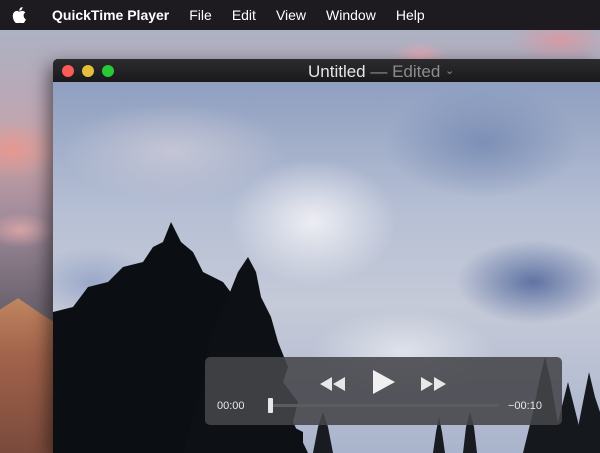  I want to click on menu-window: Window, so click(351, 15).